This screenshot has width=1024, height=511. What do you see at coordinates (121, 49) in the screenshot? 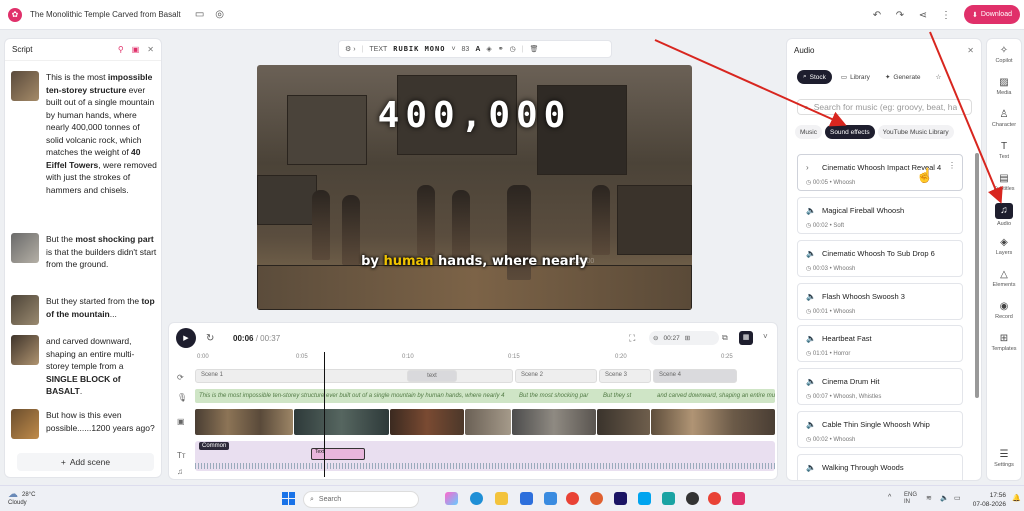
I see `pin-icon: ⚲` at bounding box center [121, 49].